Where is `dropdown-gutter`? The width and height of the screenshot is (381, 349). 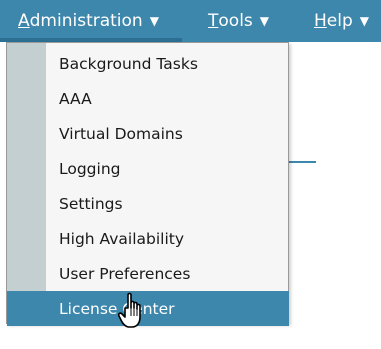 dropdown-gutter is located at coordinates (26, 183).